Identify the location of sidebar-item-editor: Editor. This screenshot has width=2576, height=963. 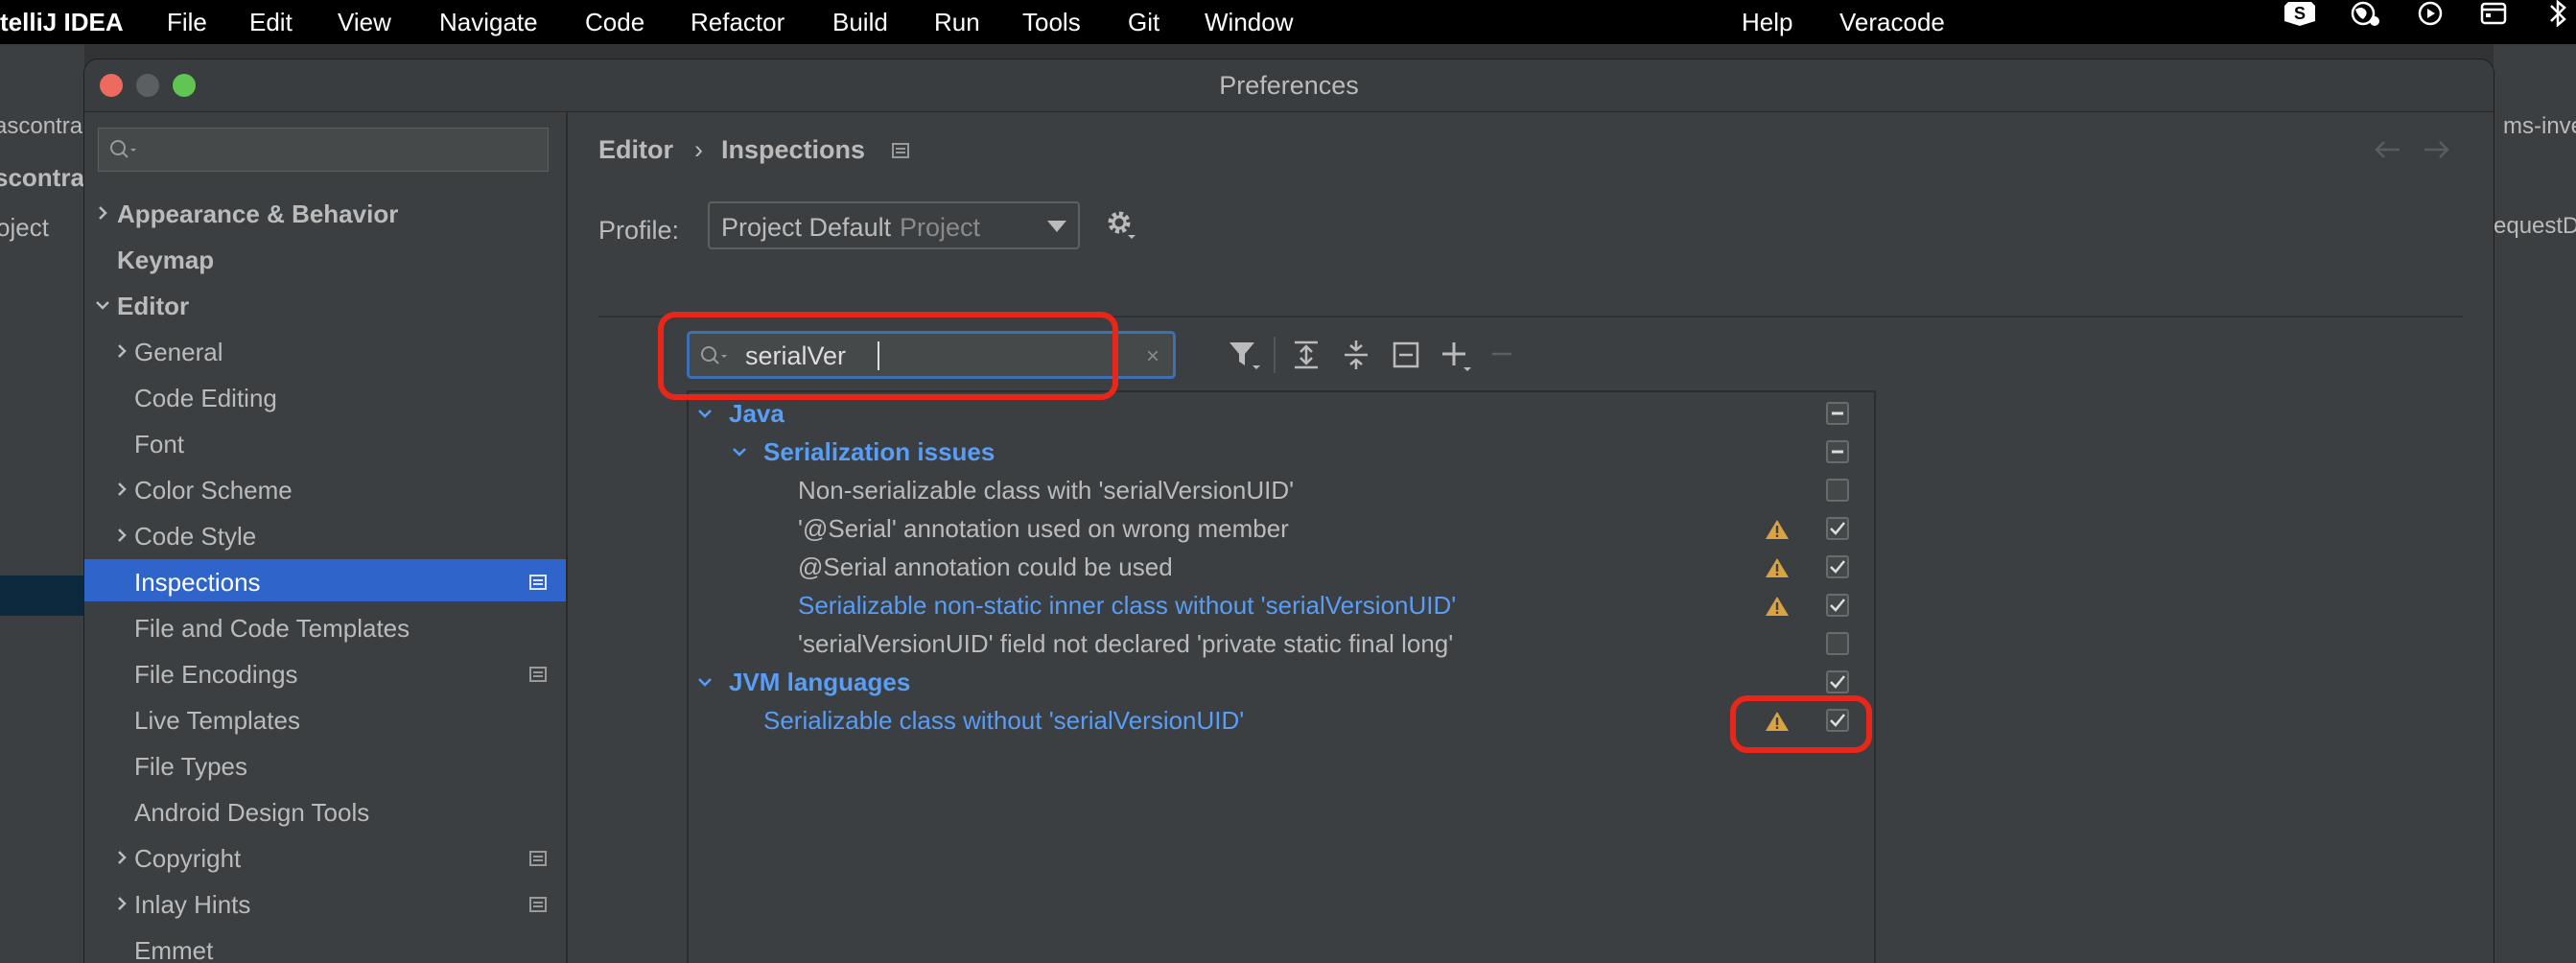
(325, 304).